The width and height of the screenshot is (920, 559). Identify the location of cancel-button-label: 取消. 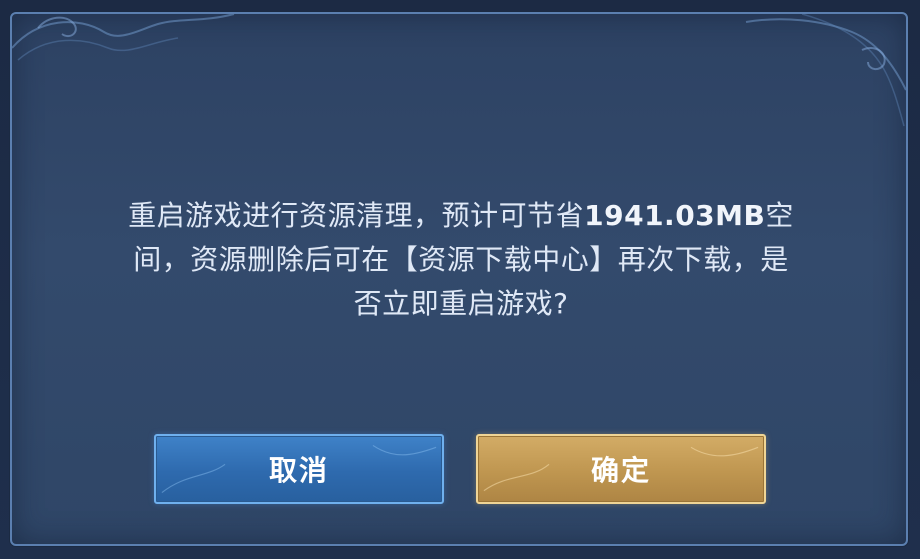
(298, 470).